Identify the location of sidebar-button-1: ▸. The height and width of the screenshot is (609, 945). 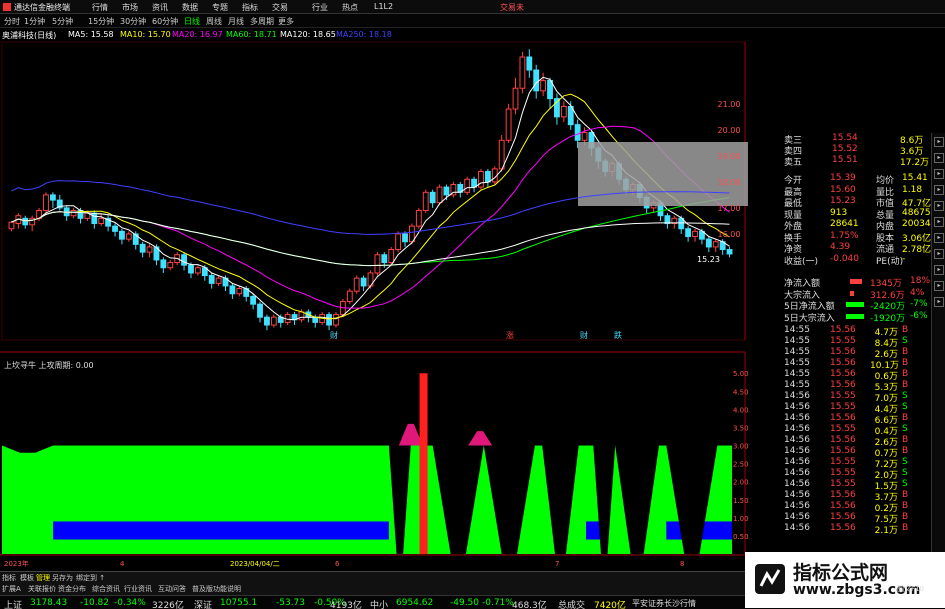
(939, 142).